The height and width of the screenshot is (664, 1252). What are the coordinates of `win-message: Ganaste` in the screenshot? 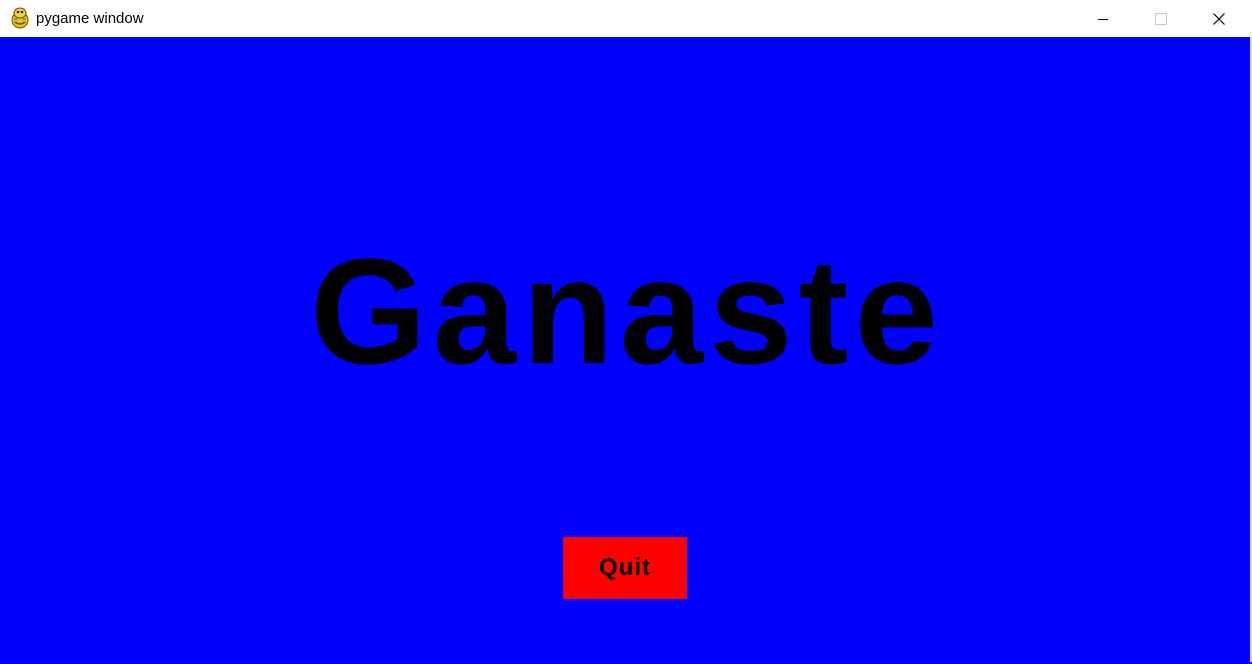 It's located at (627, 311).